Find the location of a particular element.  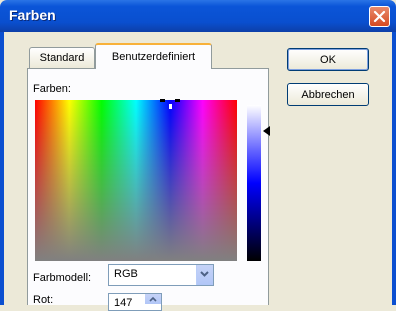

color-model-value: RGB is located at coordinates (126, 274).